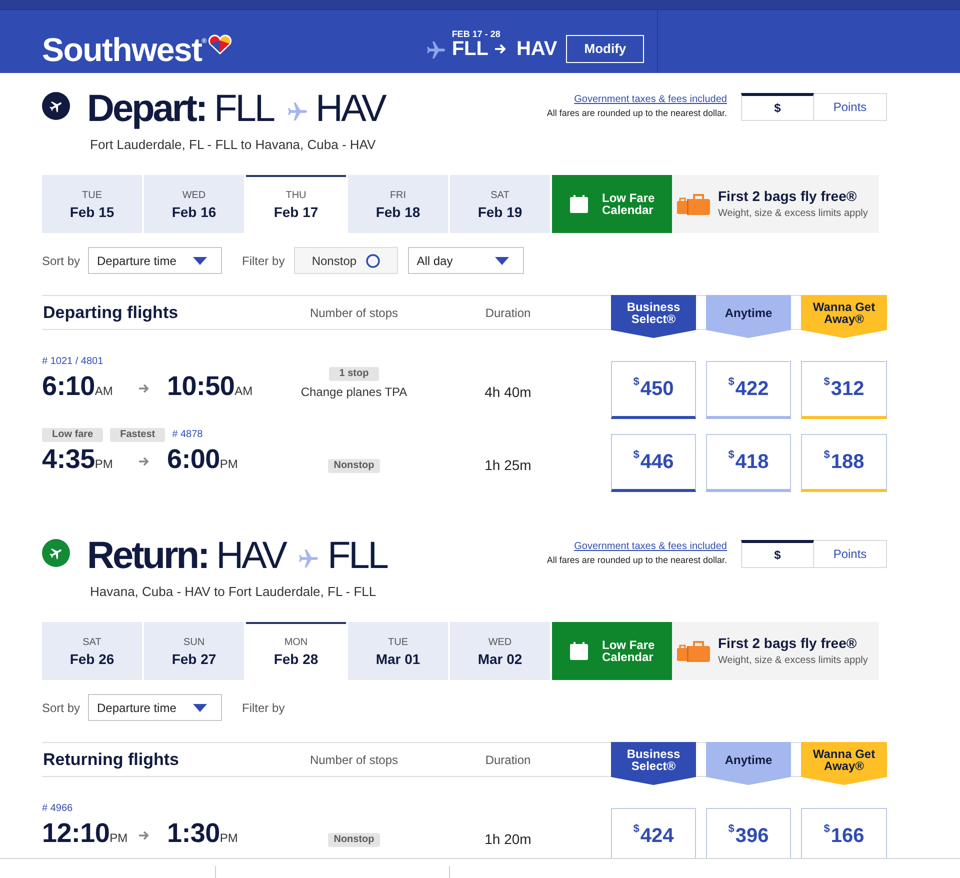 The height and width of the screenshot is (878, 960). I want to click on flight-tag: Fastest, so click(138, 435).